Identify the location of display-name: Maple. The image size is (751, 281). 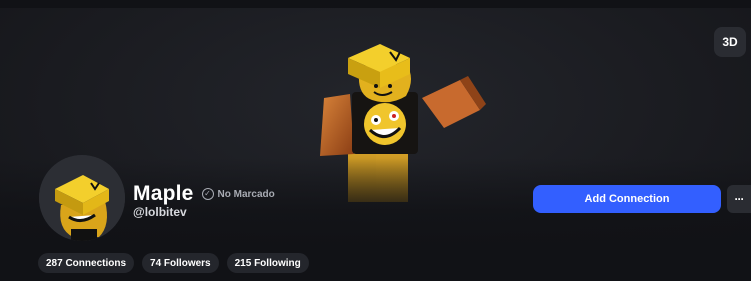
(163, 193).